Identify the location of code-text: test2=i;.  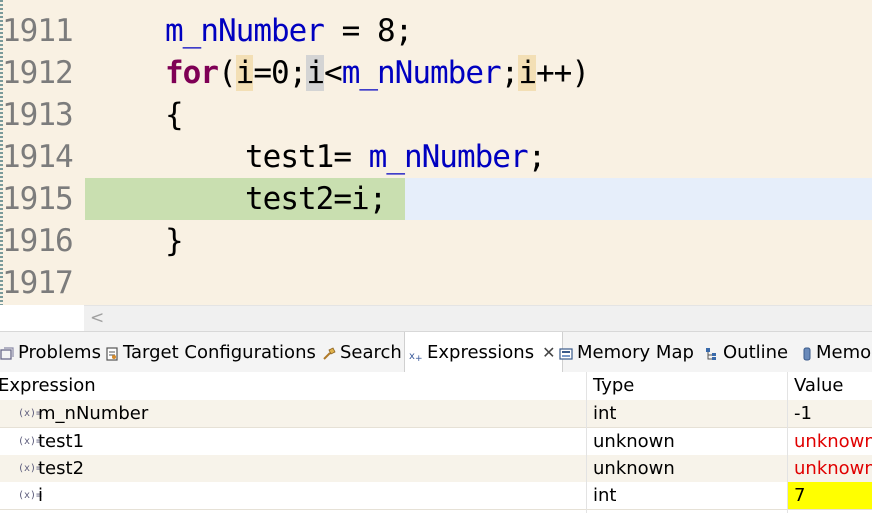
(316, 199).